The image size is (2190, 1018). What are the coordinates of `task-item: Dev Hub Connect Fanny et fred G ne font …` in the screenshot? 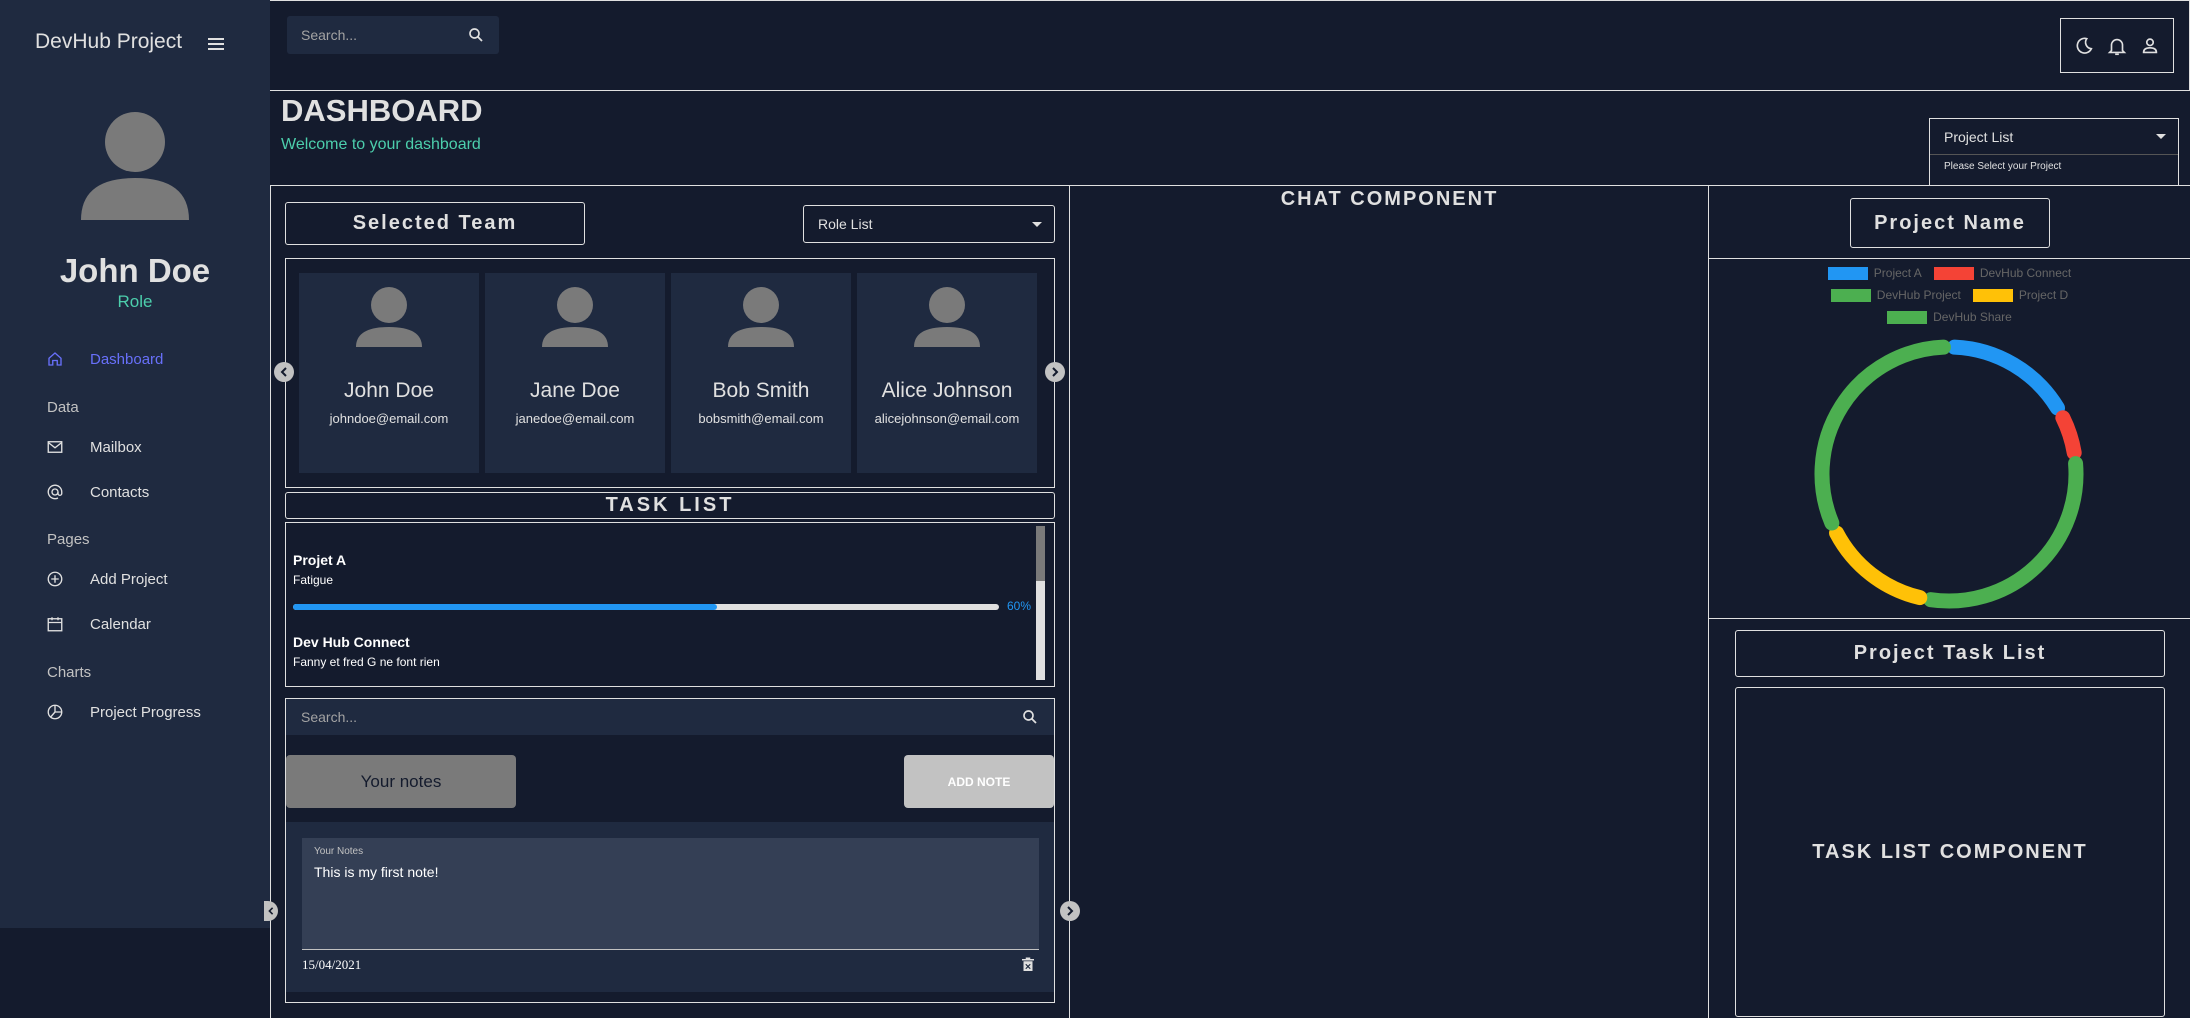 It's located at (366, 651).